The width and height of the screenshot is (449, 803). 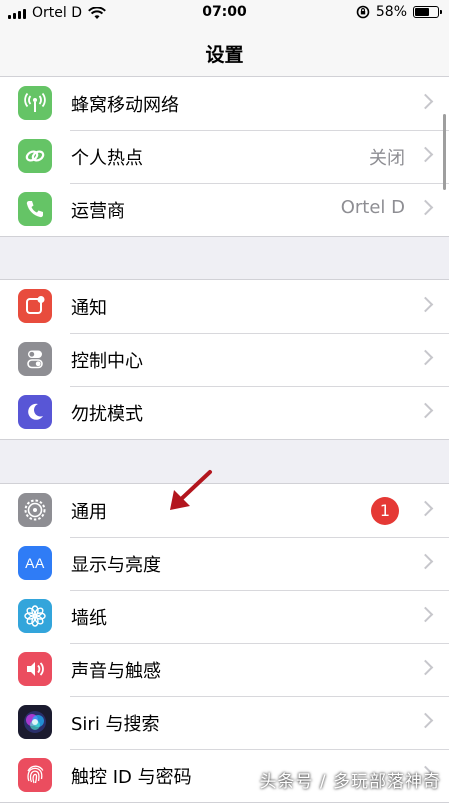 What do you see at coordinates (35, 103) in the screenshot?
I see `cellular-antenna-icon` at bounding box center [35, 103].